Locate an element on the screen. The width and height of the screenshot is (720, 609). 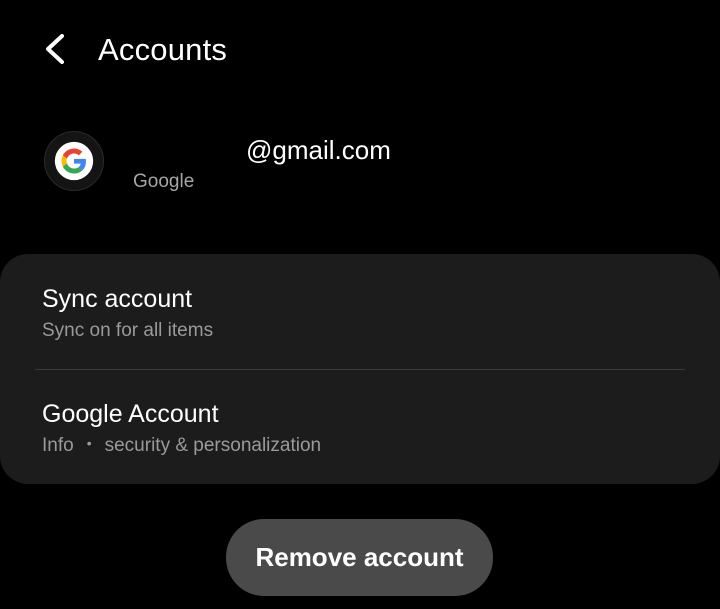
account-email: @gmail.com is located at coordinates (318, 150).